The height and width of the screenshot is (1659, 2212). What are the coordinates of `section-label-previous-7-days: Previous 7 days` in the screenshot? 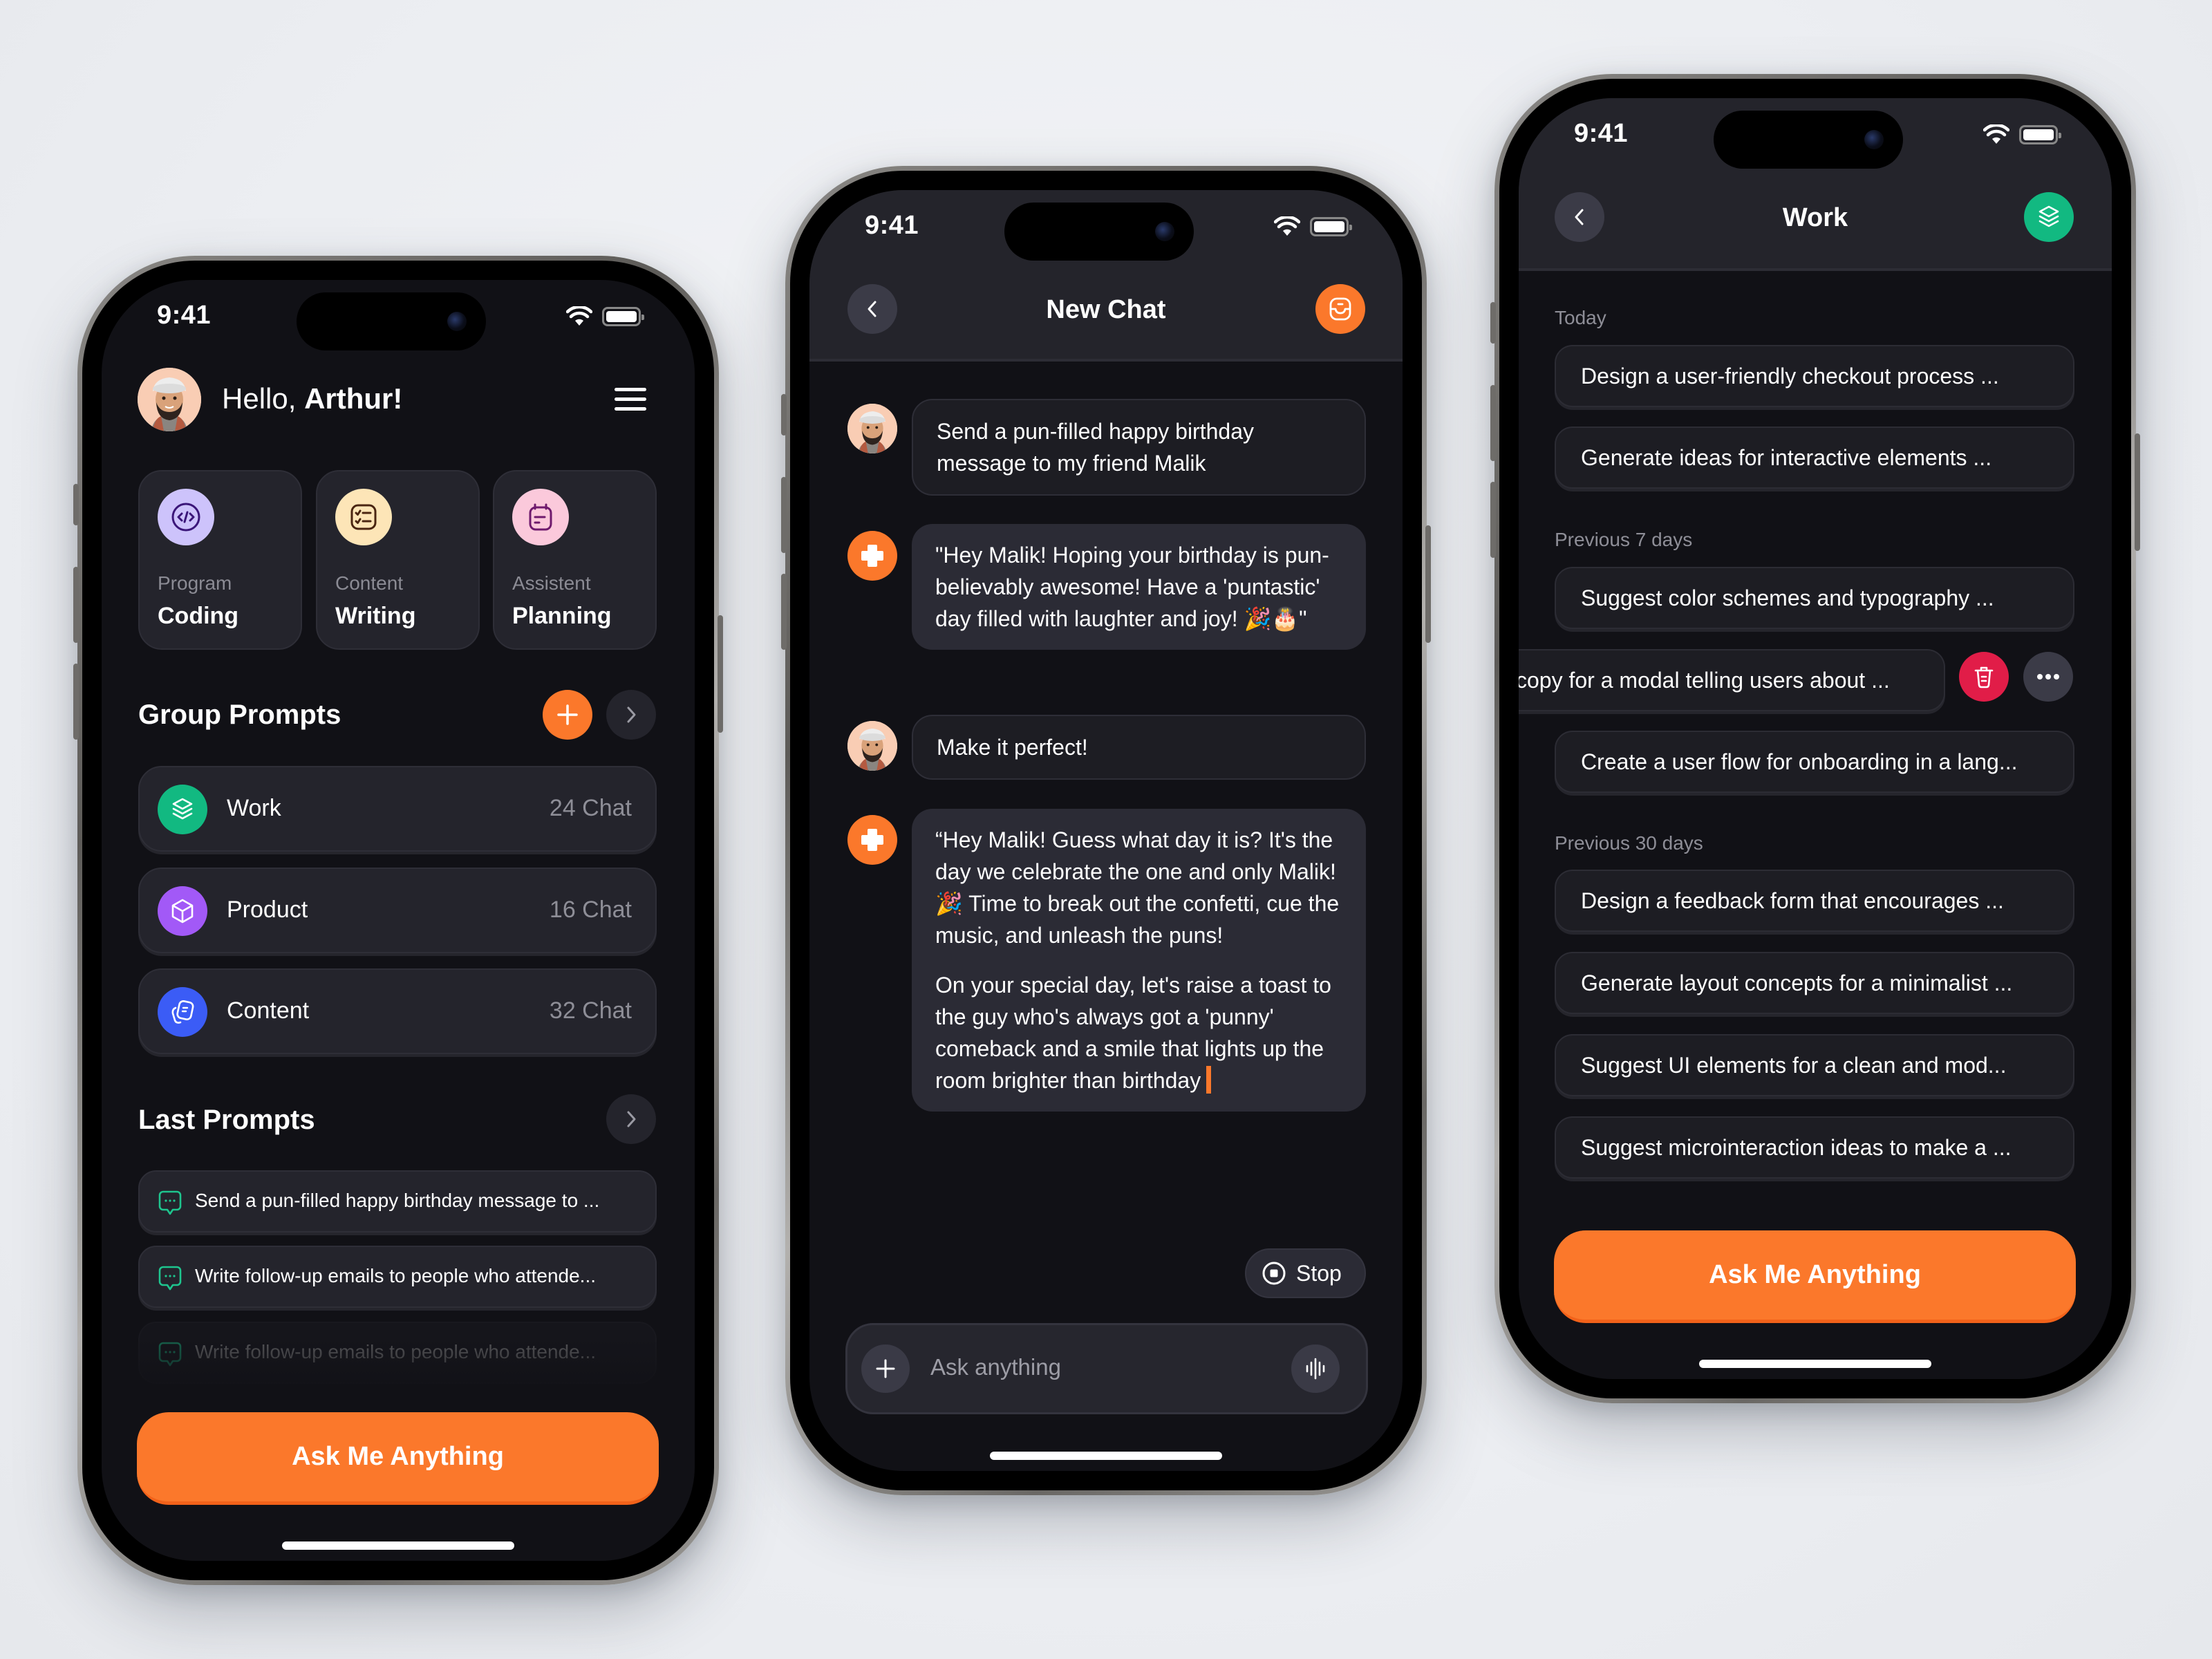 It's located at (1624, 540).